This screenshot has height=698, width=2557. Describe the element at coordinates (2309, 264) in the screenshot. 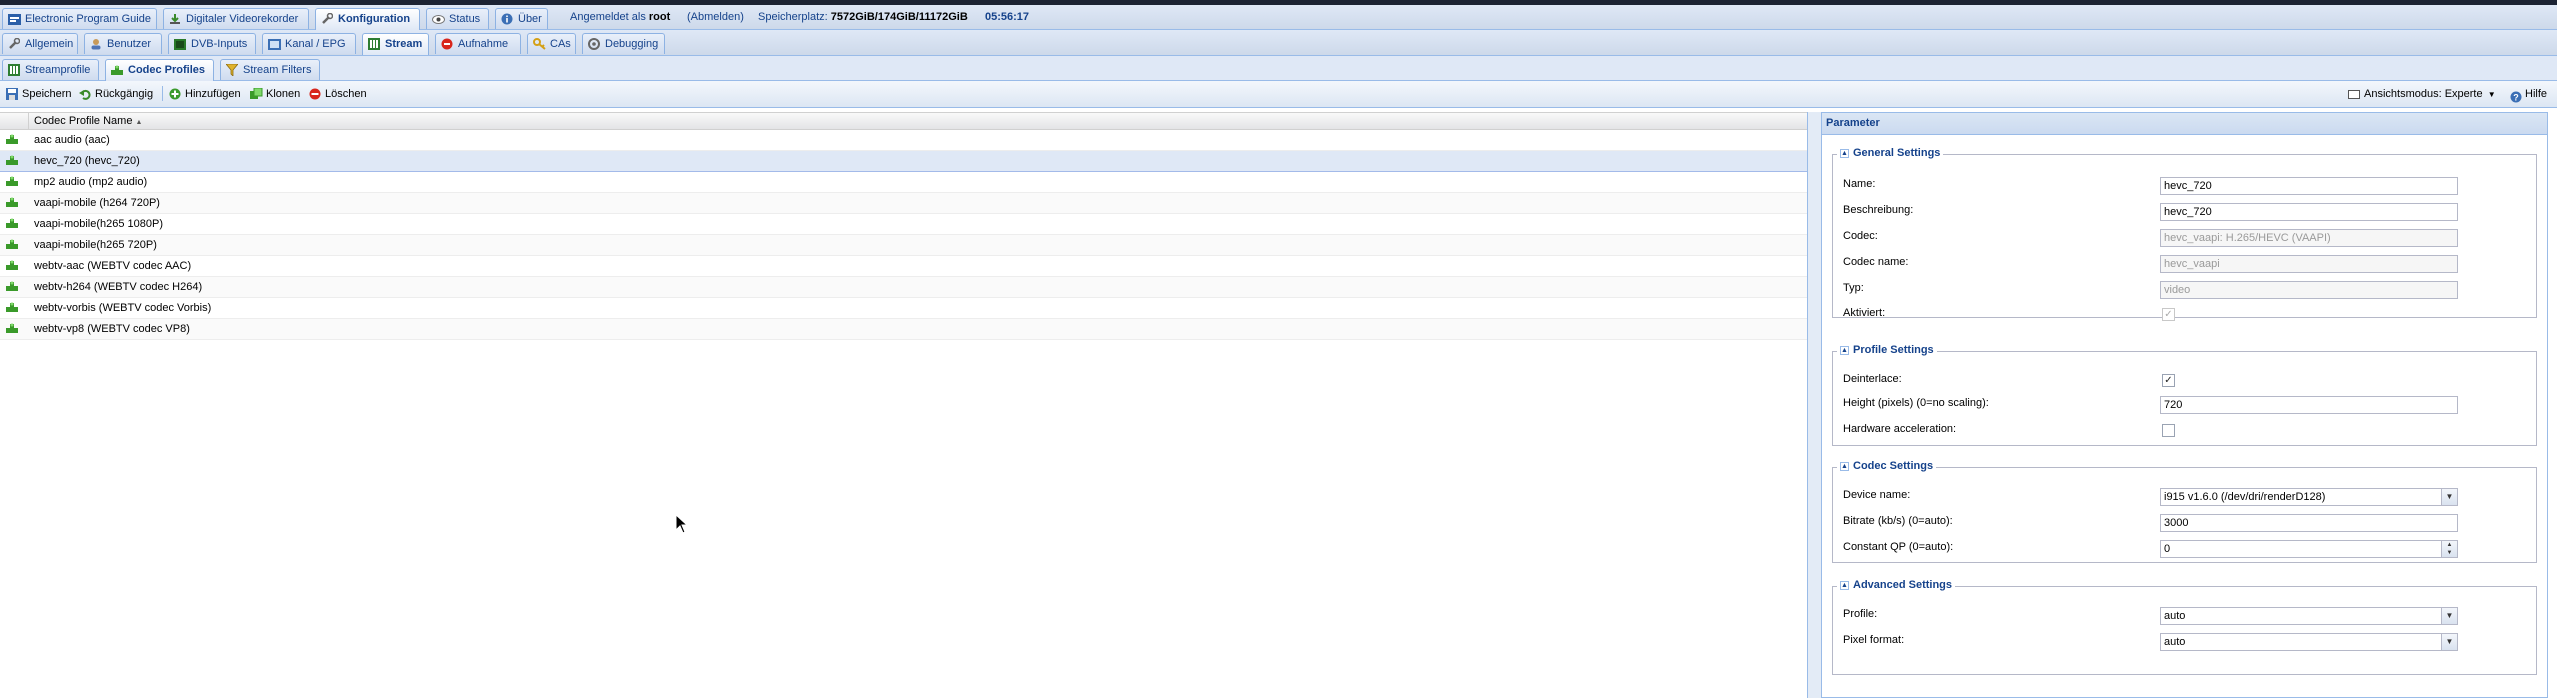

I see `codec-name-field: hevc_vaapi` at that location.